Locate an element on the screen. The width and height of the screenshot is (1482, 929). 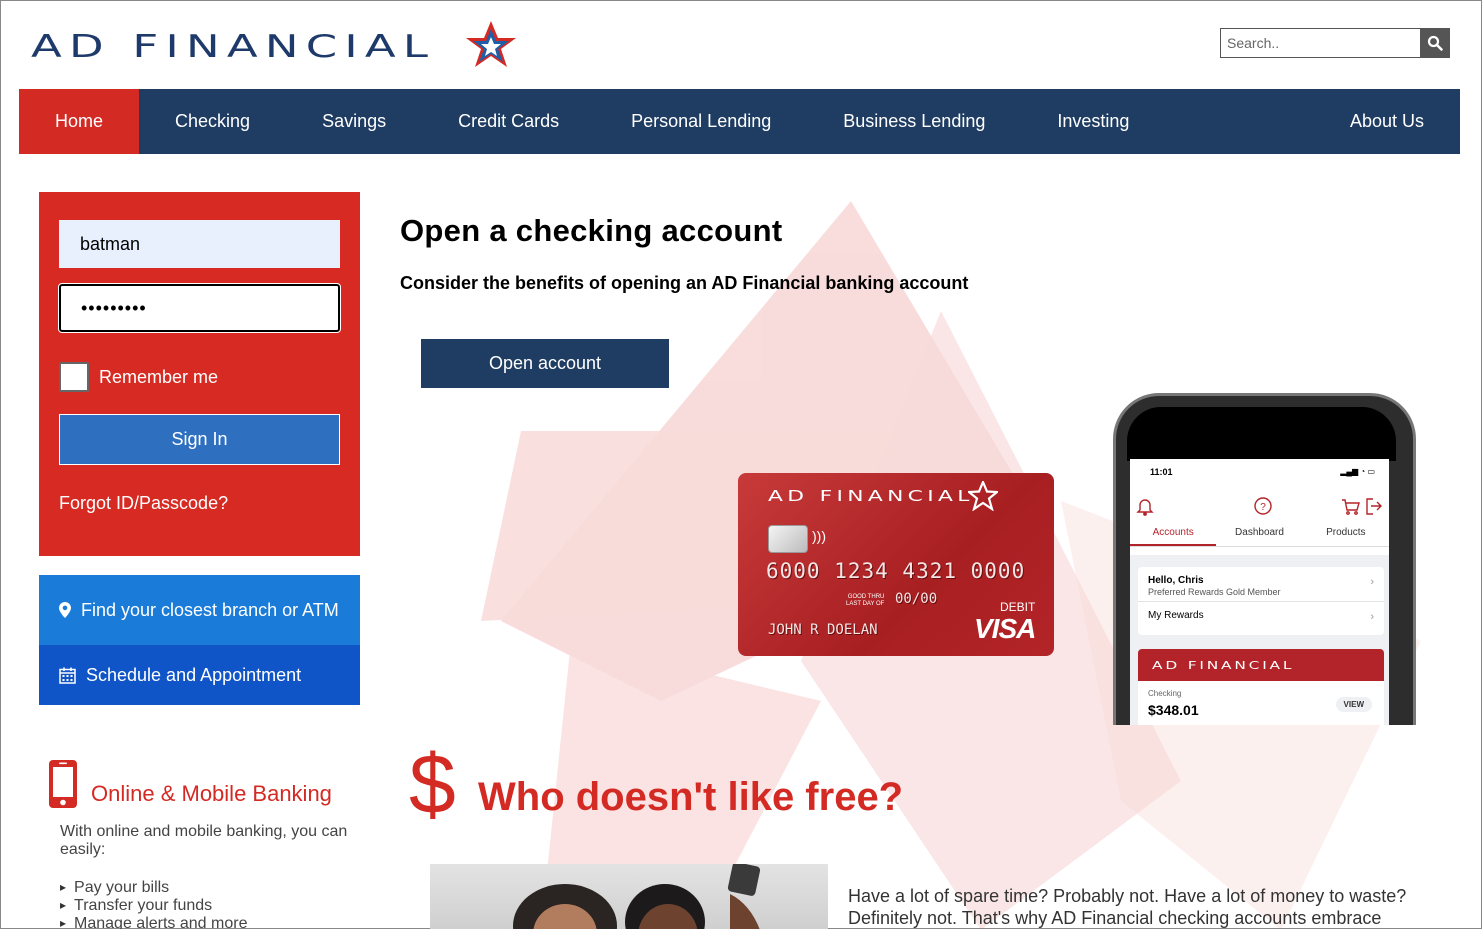
phone-account-card: AD FINANCIAL Checking $348.01 VIEW is located at coordinates (1261, 687).